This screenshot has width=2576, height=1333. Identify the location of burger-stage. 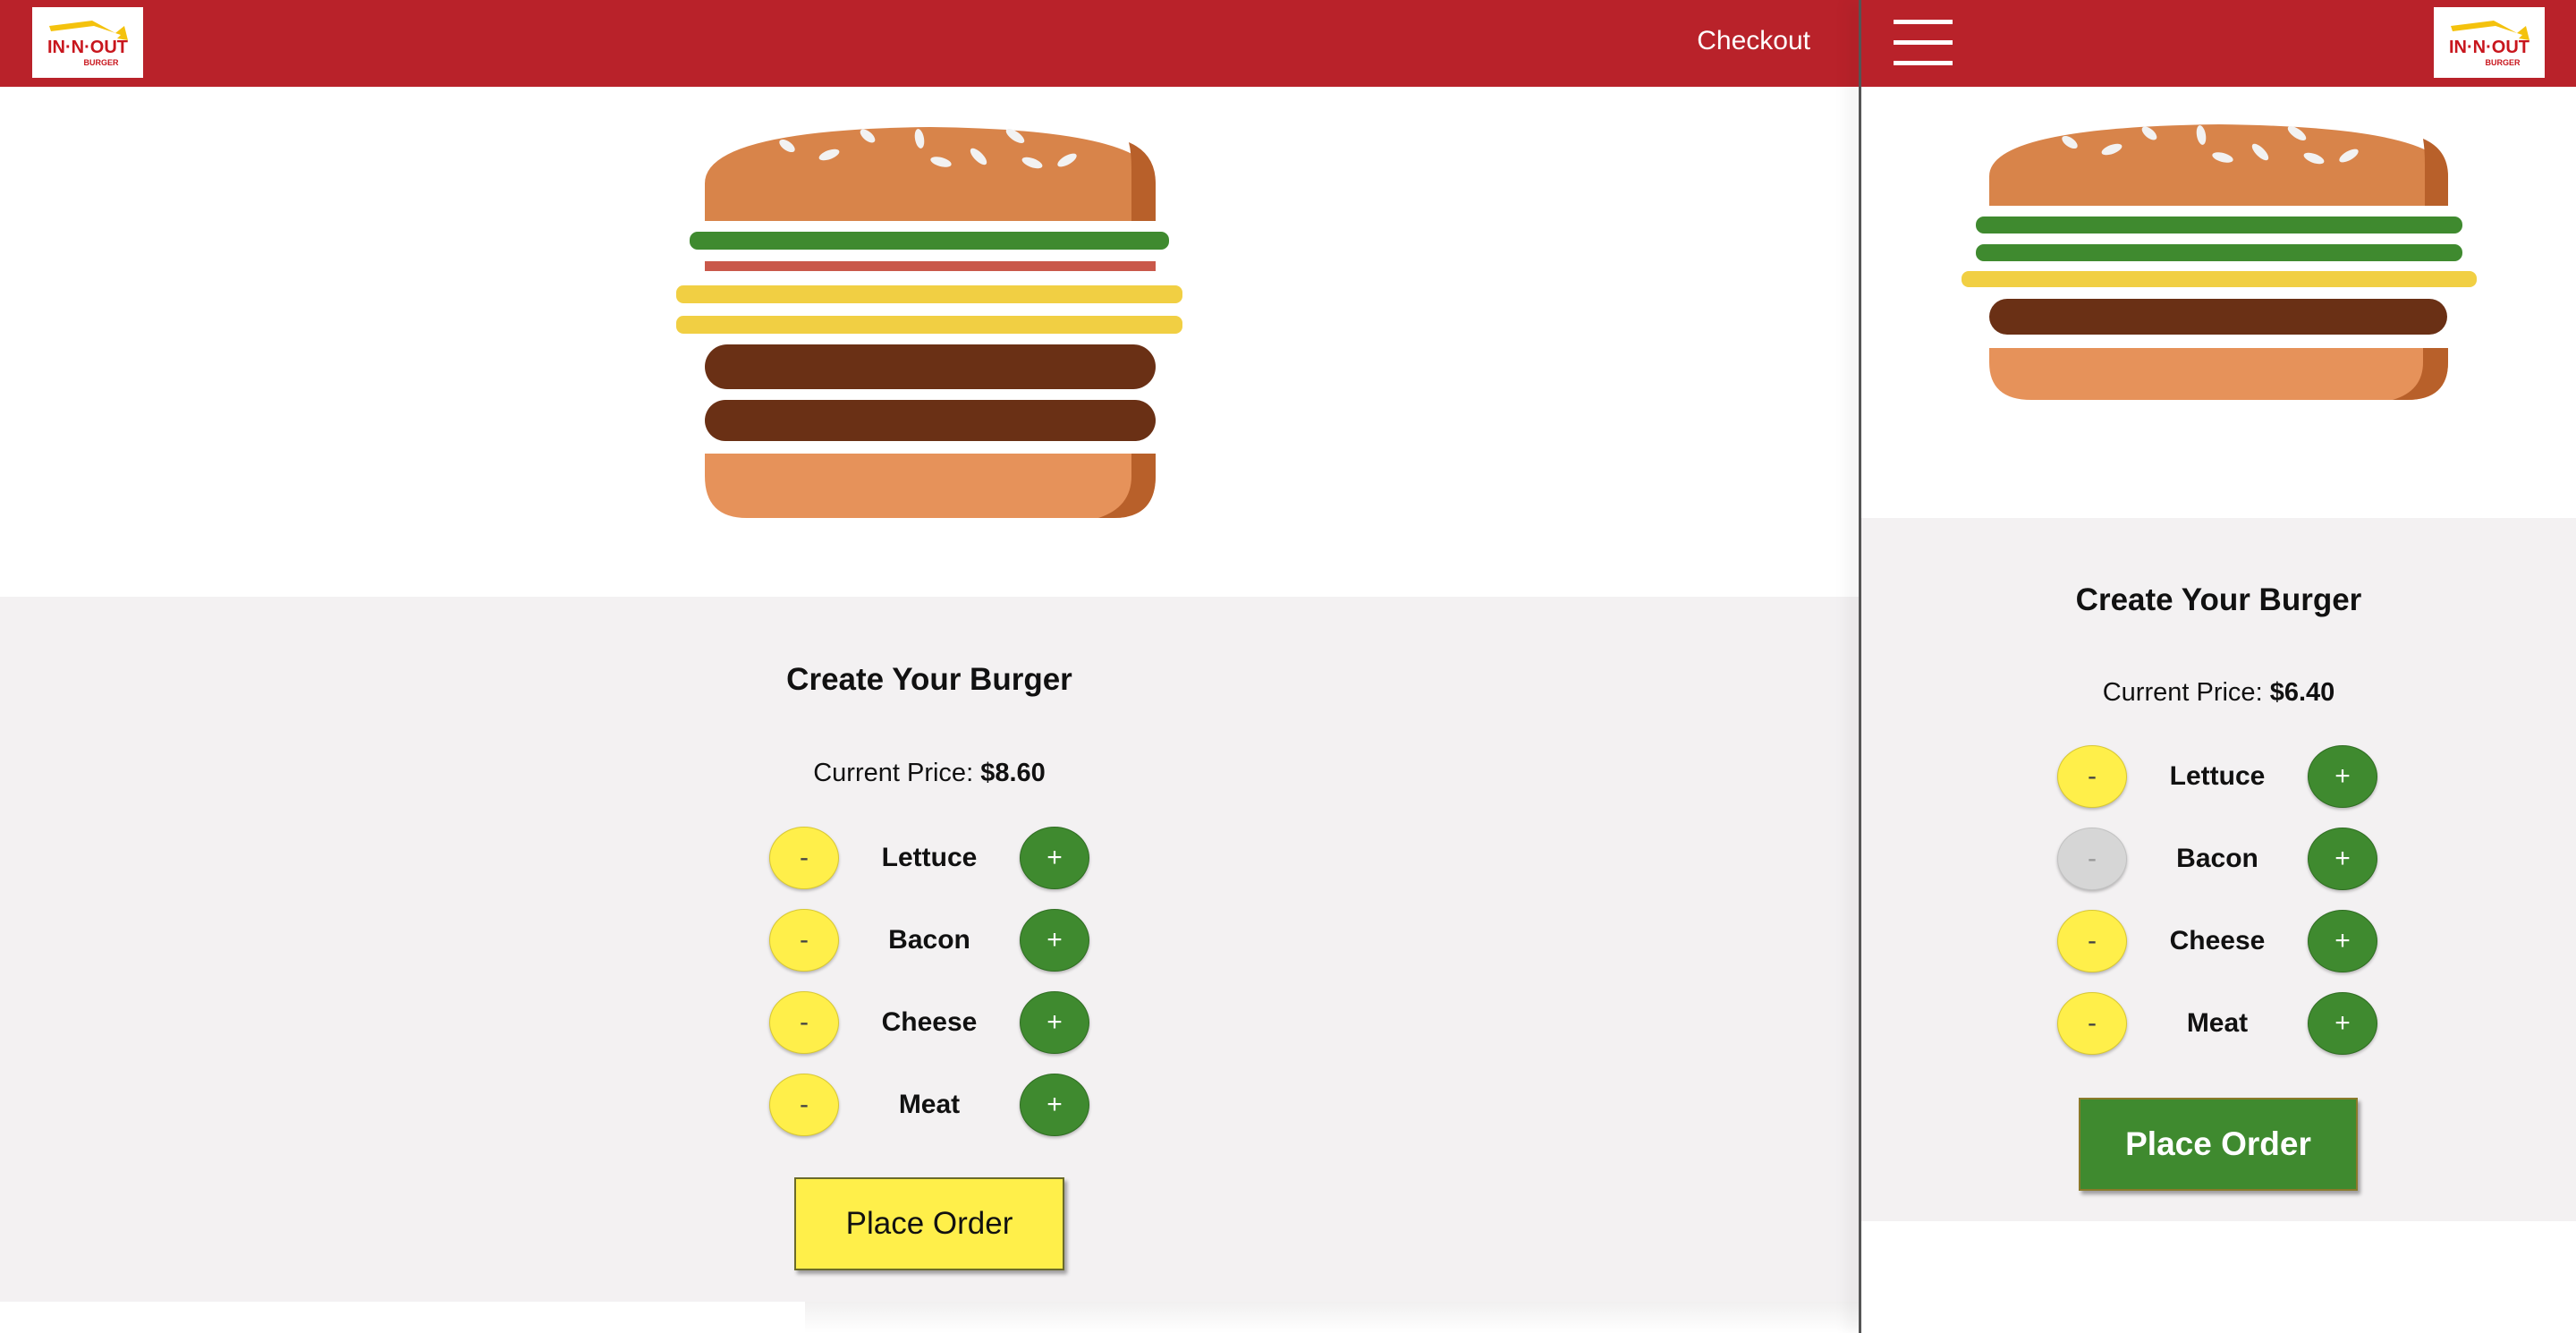
(2218, 302).